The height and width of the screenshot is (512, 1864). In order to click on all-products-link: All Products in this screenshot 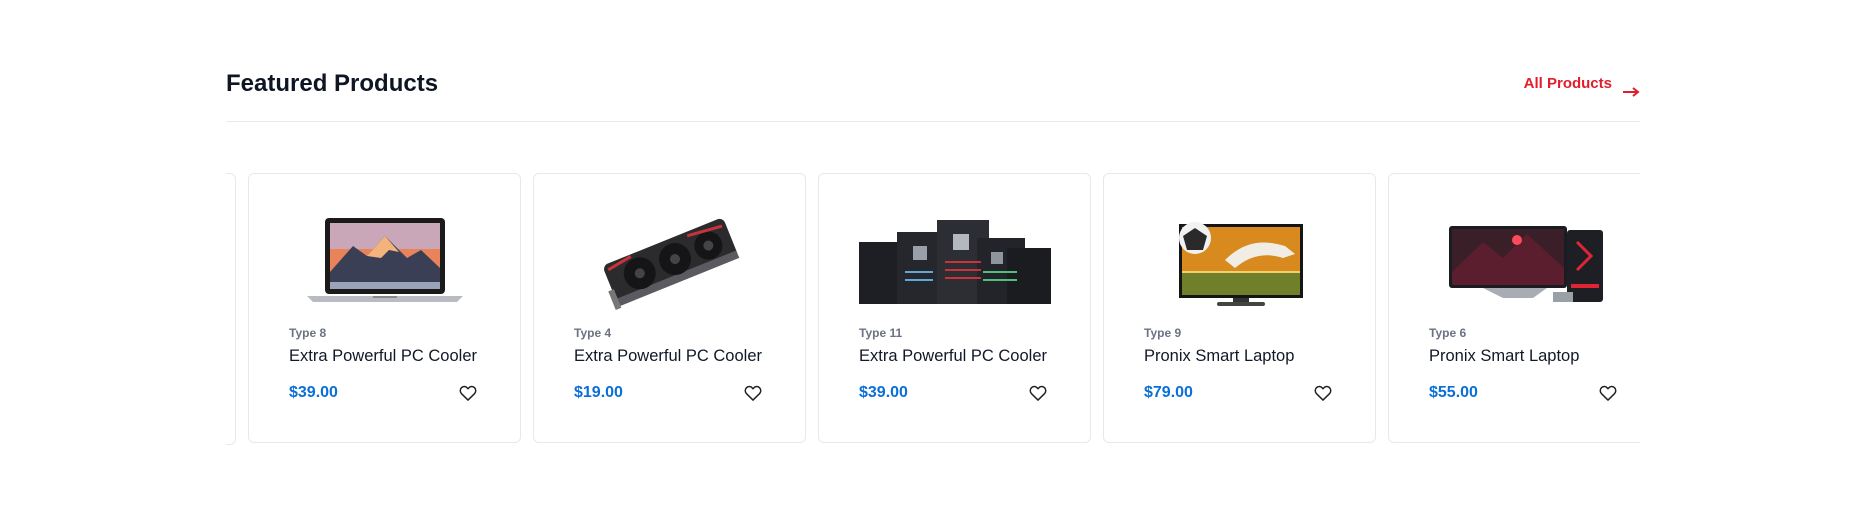, I will do `click(1582, 84)`.